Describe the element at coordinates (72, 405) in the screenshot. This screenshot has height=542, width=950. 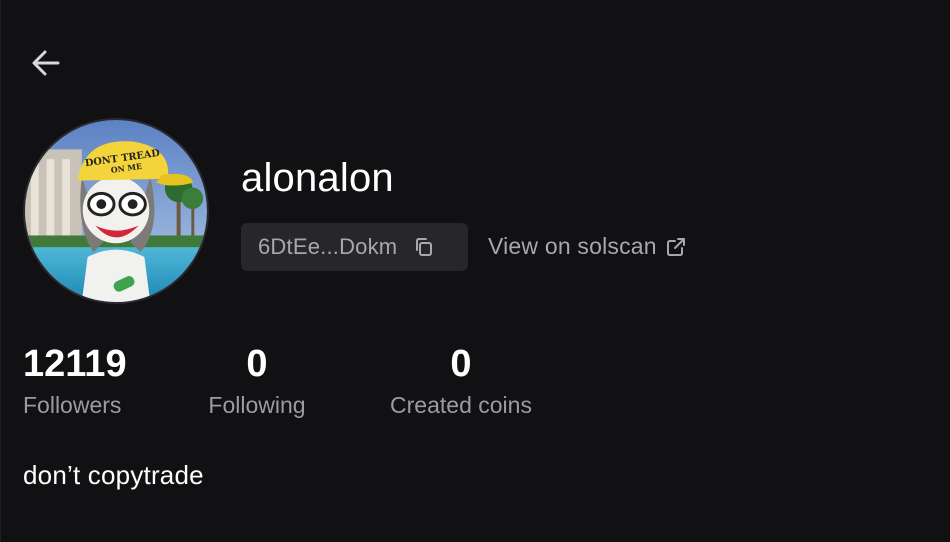
I see `followers-label: Followers` at that location.